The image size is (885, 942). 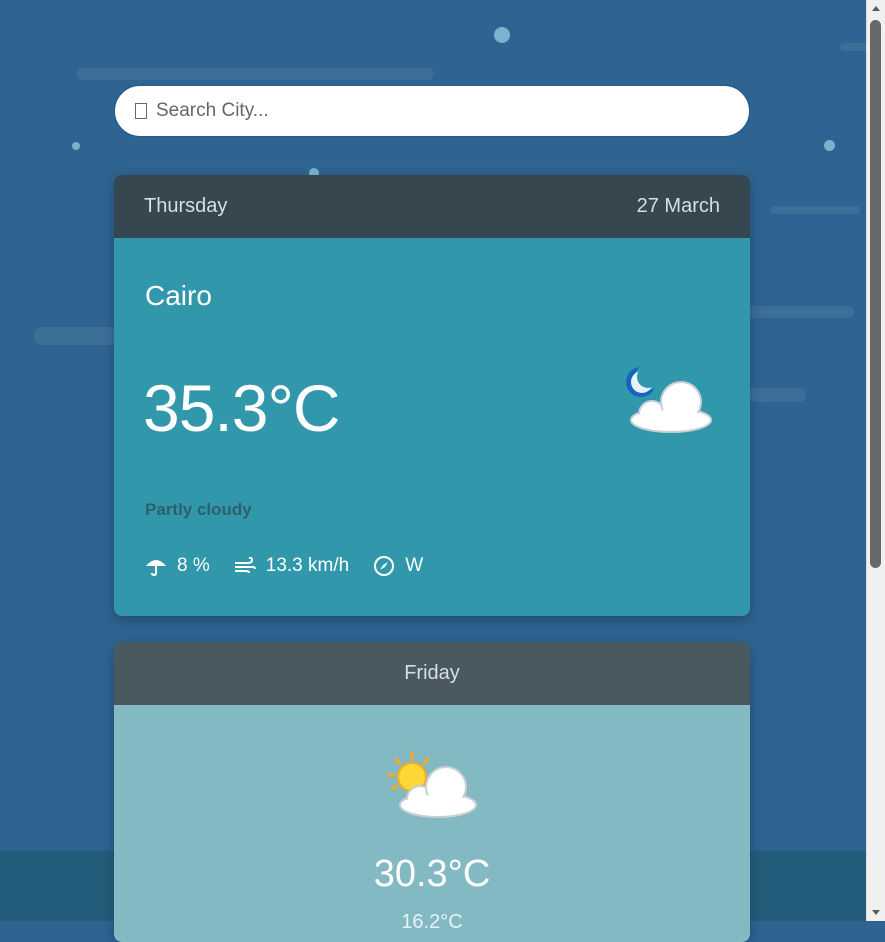 I want to click on tomorrow-day: Friday, so click(x=432, y=673).